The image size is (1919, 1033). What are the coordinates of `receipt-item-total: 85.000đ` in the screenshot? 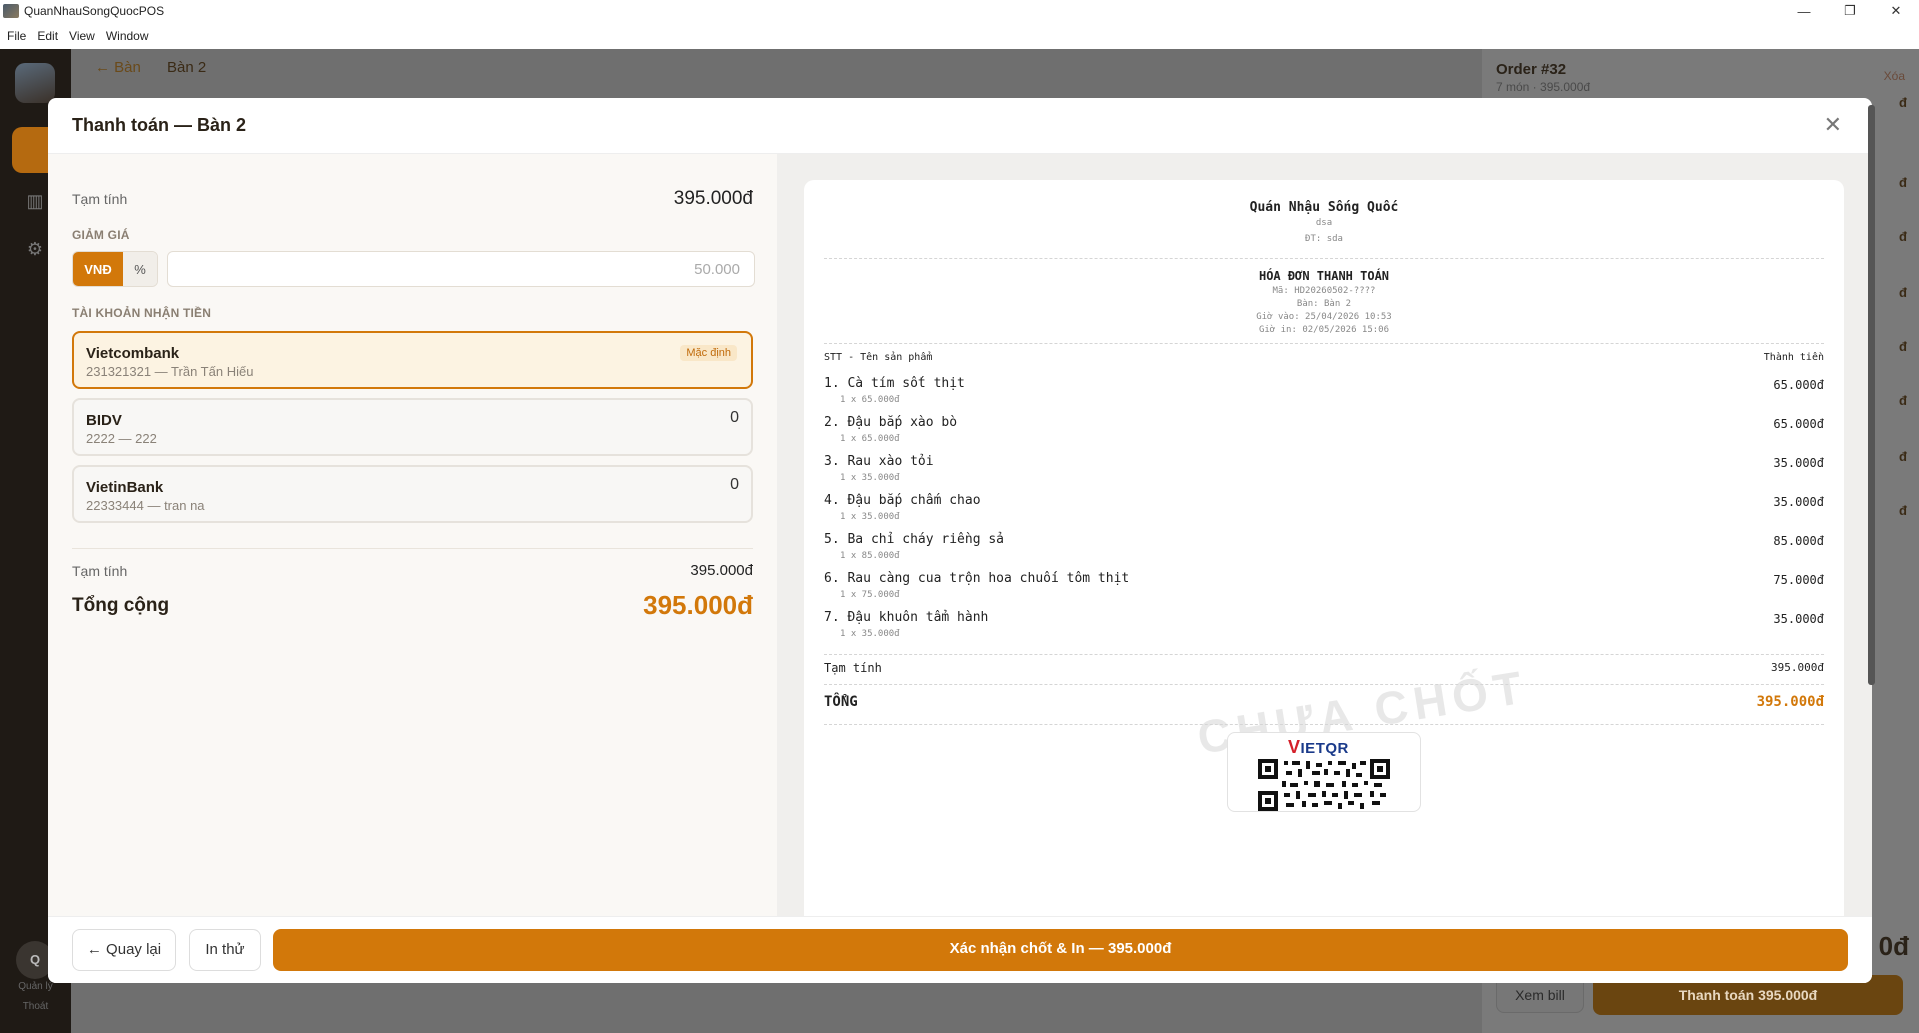 It's located at (1798, 541).